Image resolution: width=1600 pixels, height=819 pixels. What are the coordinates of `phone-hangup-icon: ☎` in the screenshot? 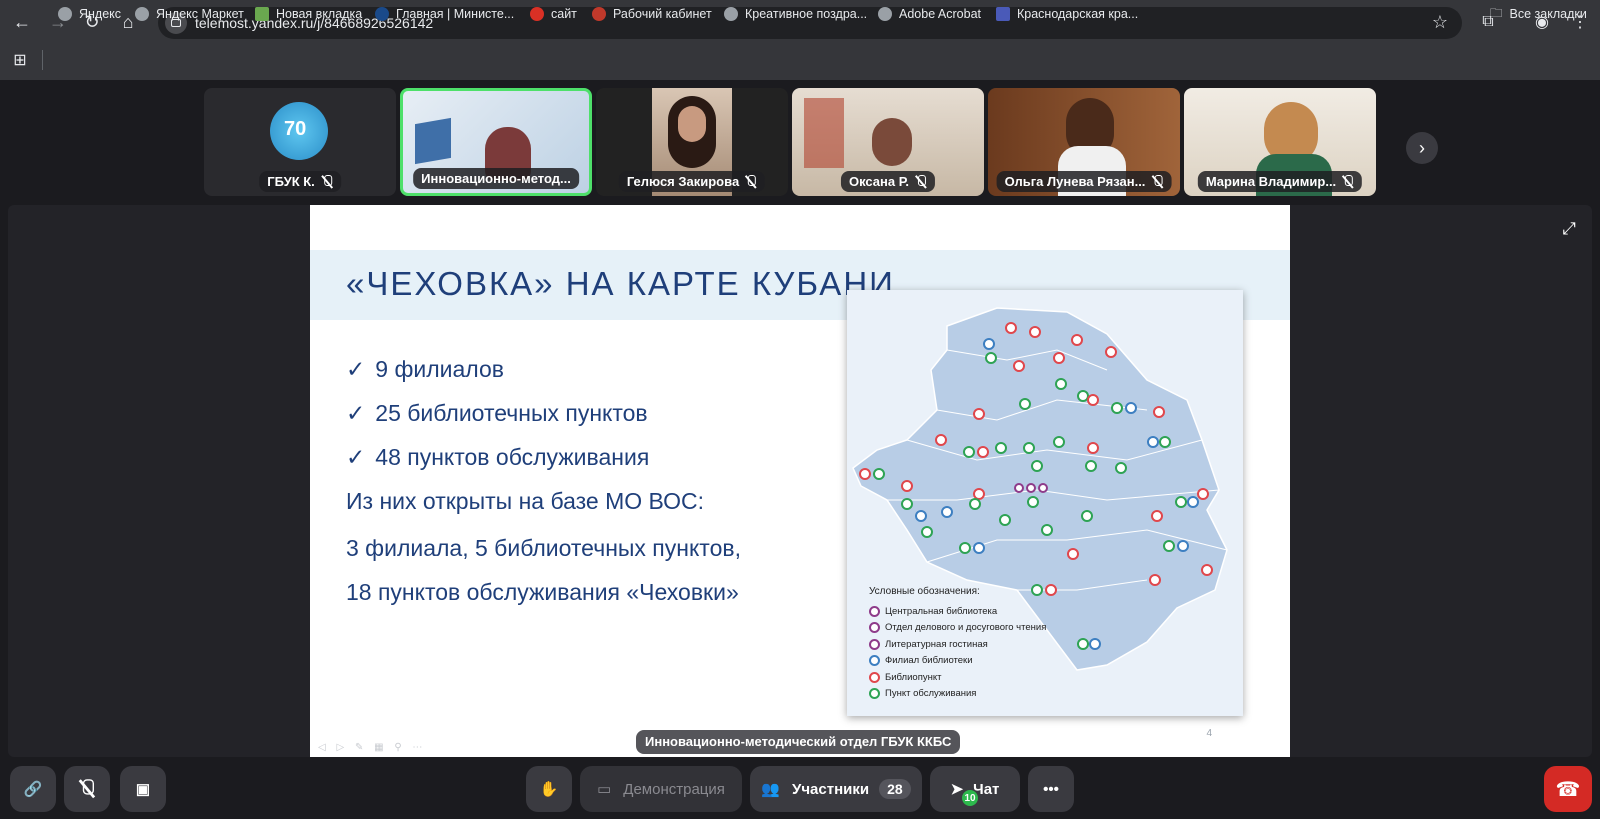 It's located at (1568, 789).